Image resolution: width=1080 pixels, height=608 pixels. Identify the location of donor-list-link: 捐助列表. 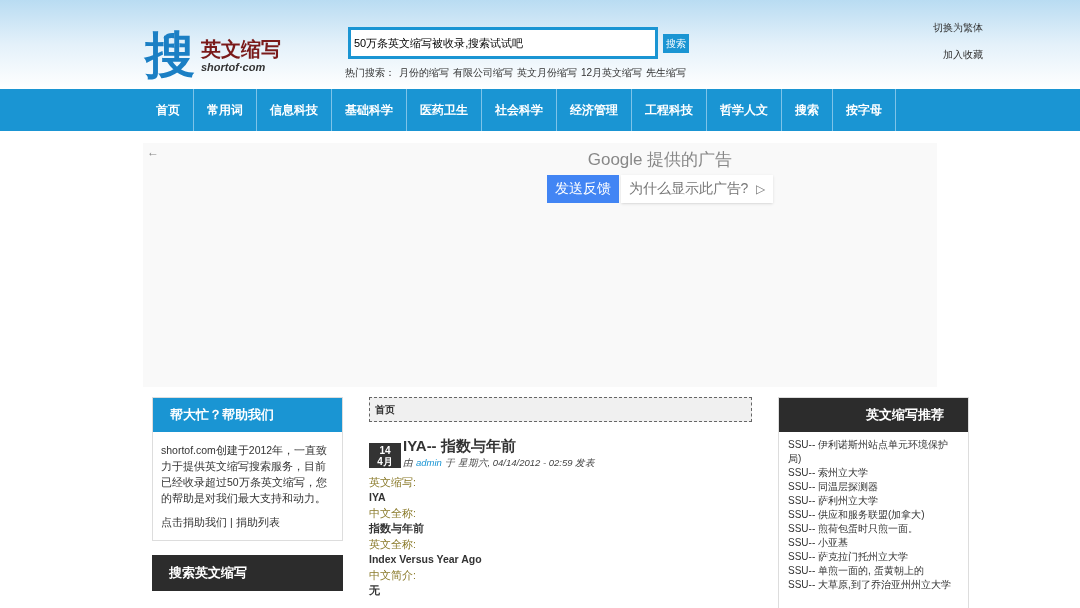
(257, 522).